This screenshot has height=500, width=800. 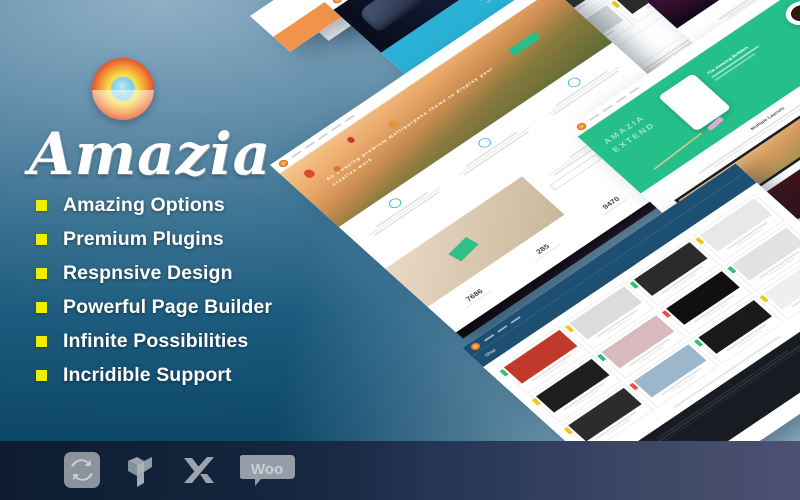 I want to click on logo-gloss, so click(x=123, y=105).